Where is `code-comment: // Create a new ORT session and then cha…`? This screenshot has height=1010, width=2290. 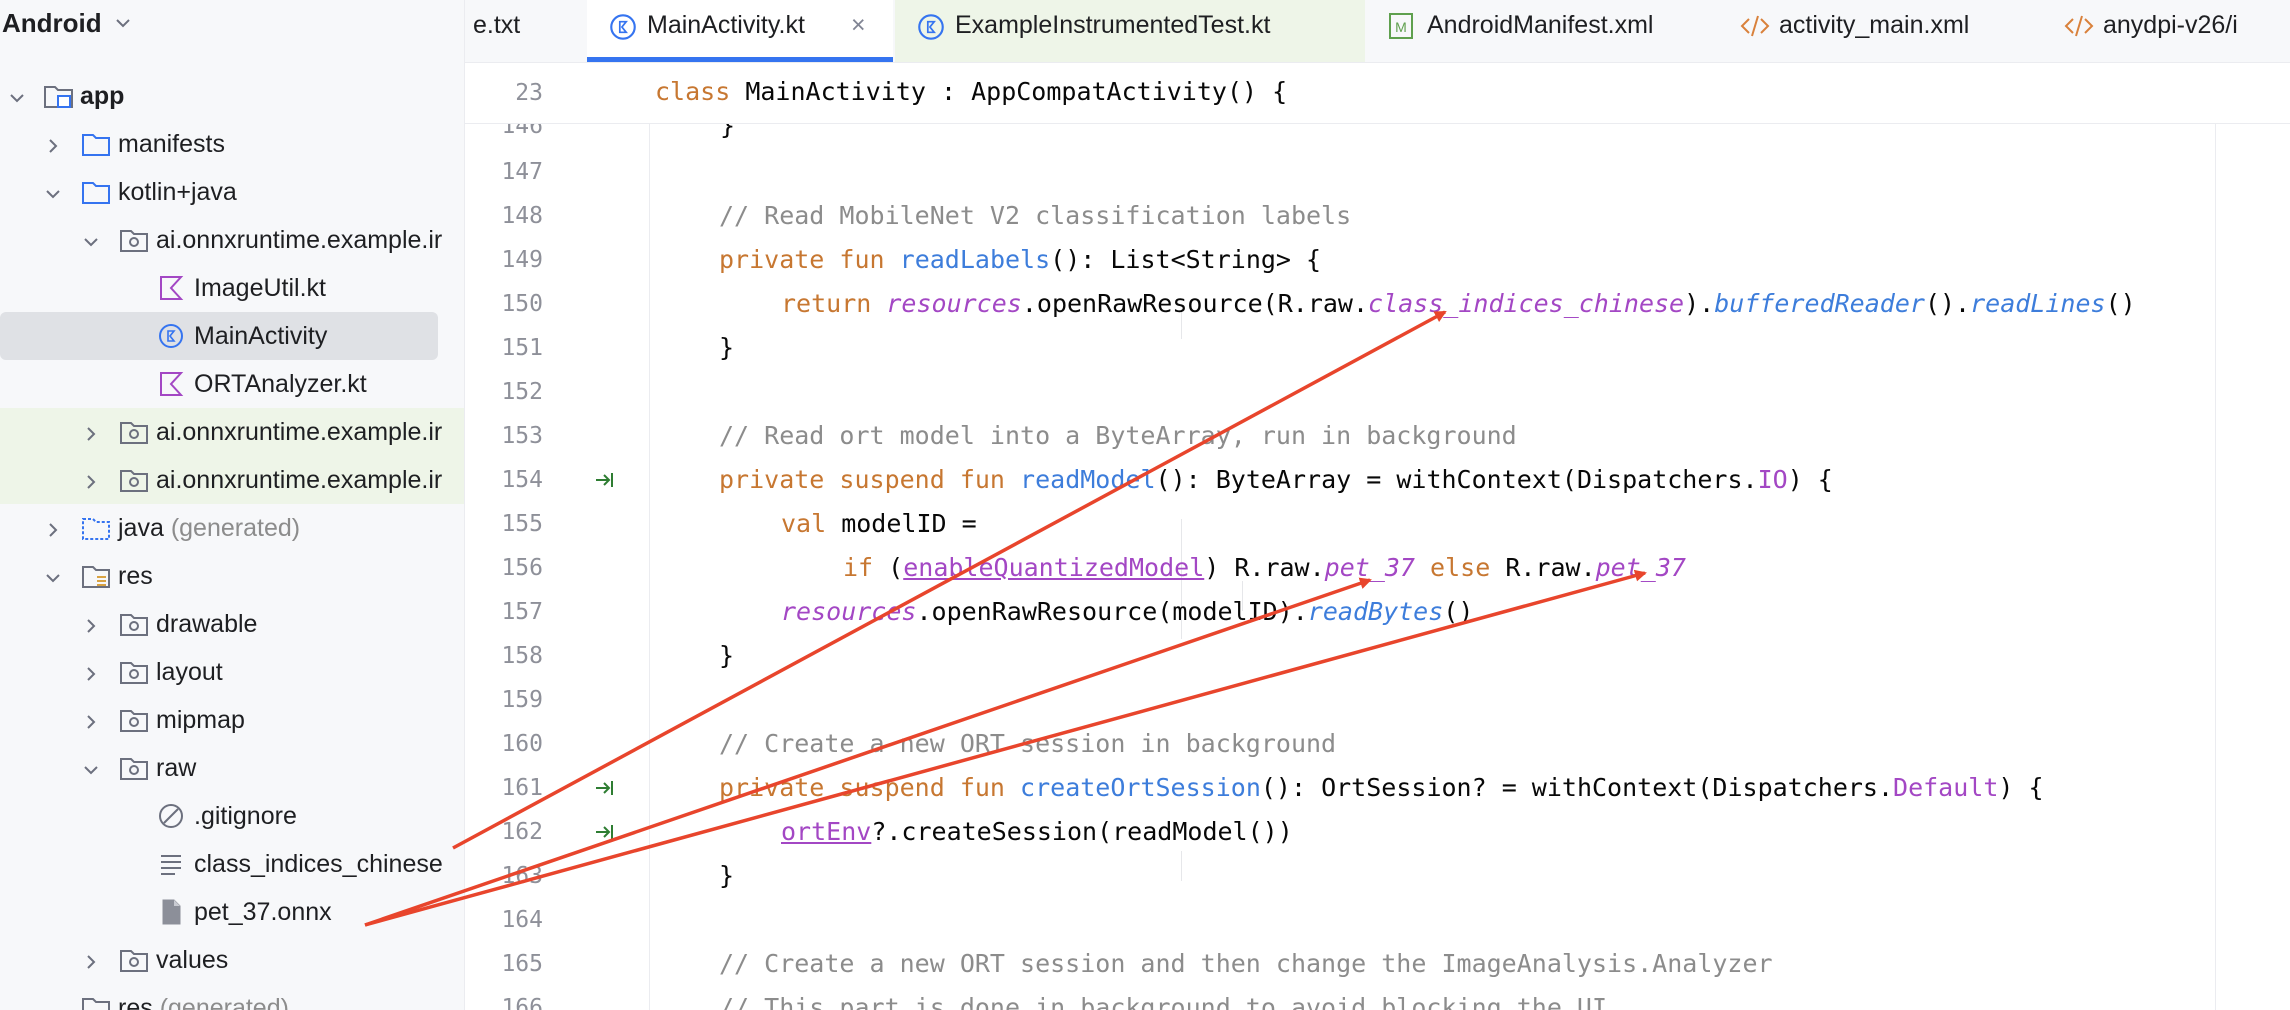
code-comment: // Create a new ORT session and then cha… is located at coordinates (1246, 963).